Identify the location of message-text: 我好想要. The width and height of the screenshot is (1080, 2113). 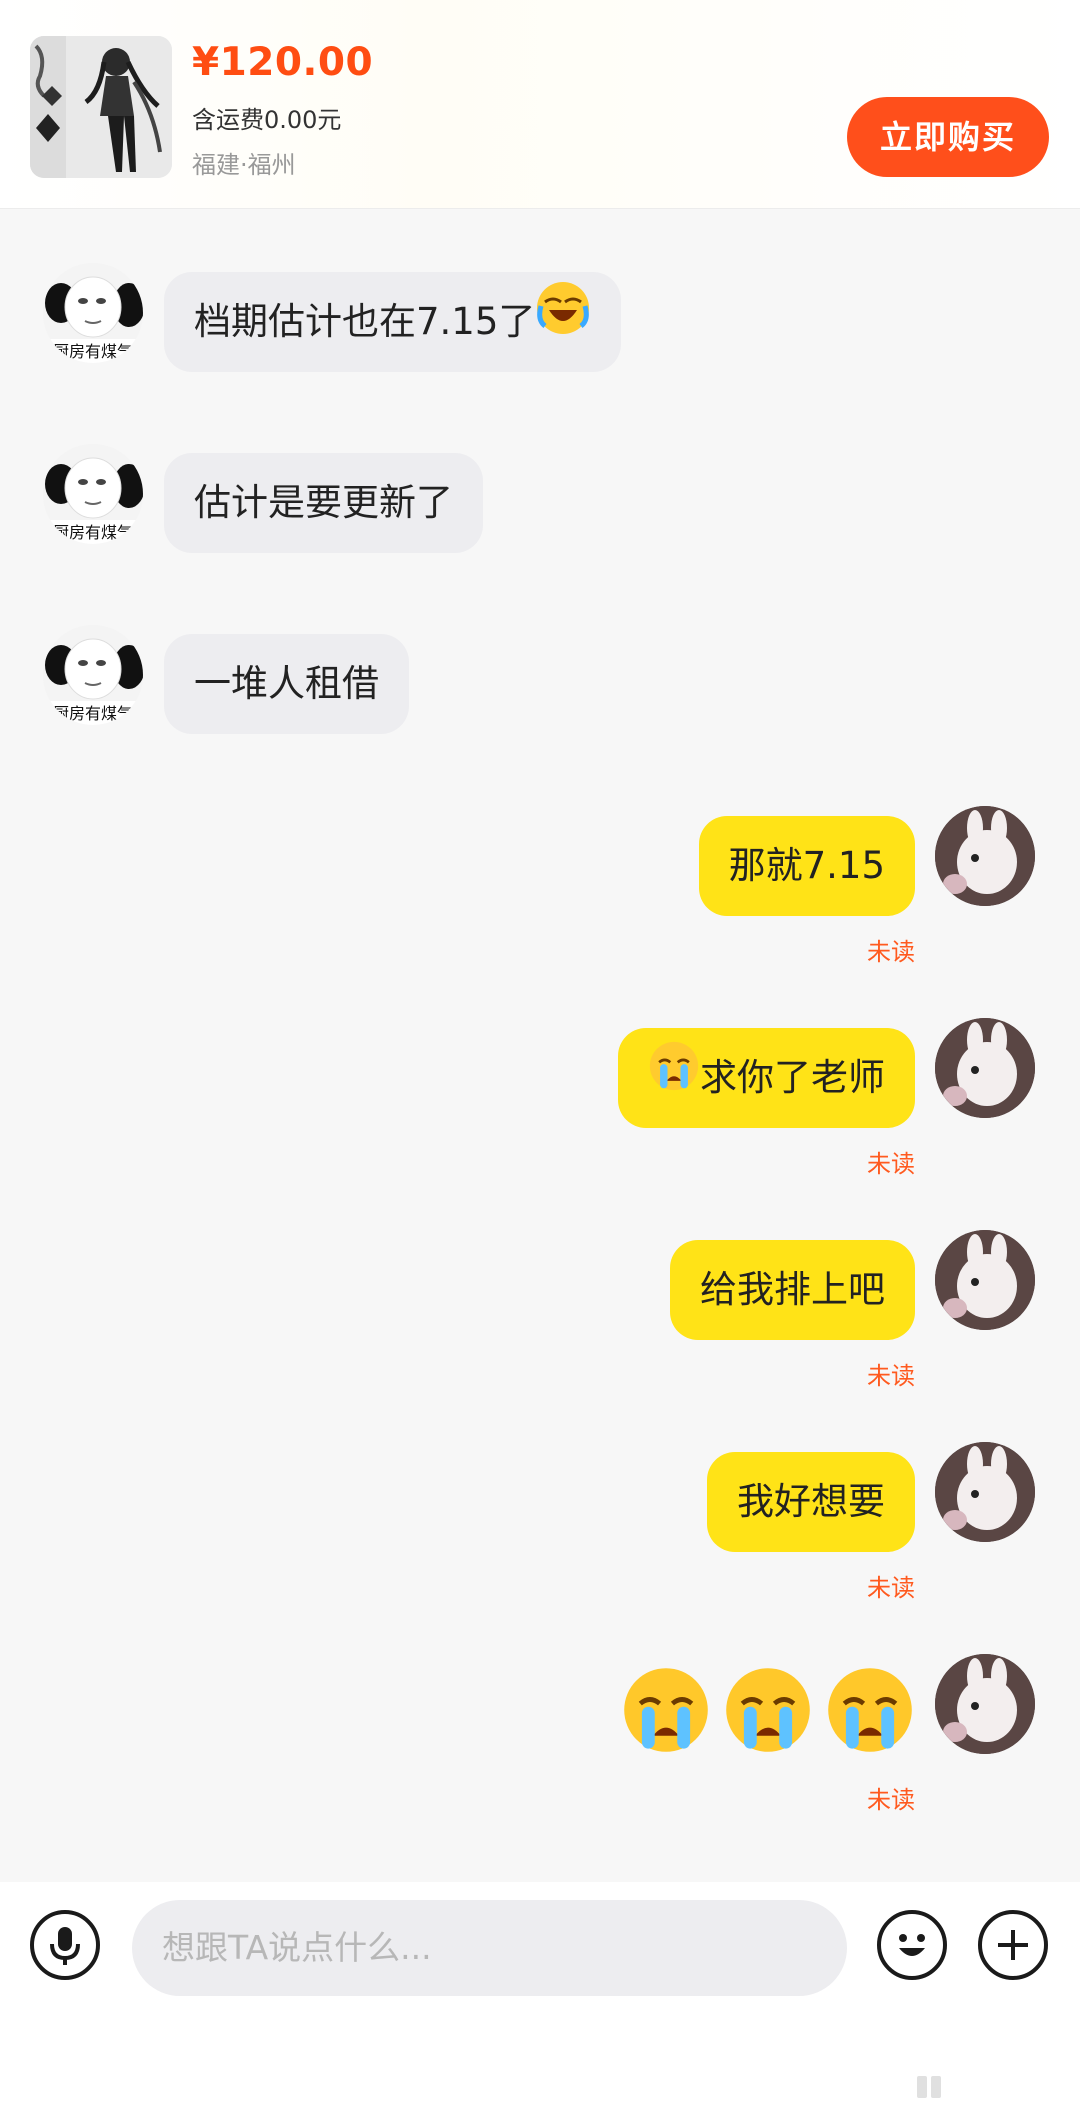
(811, 1501).